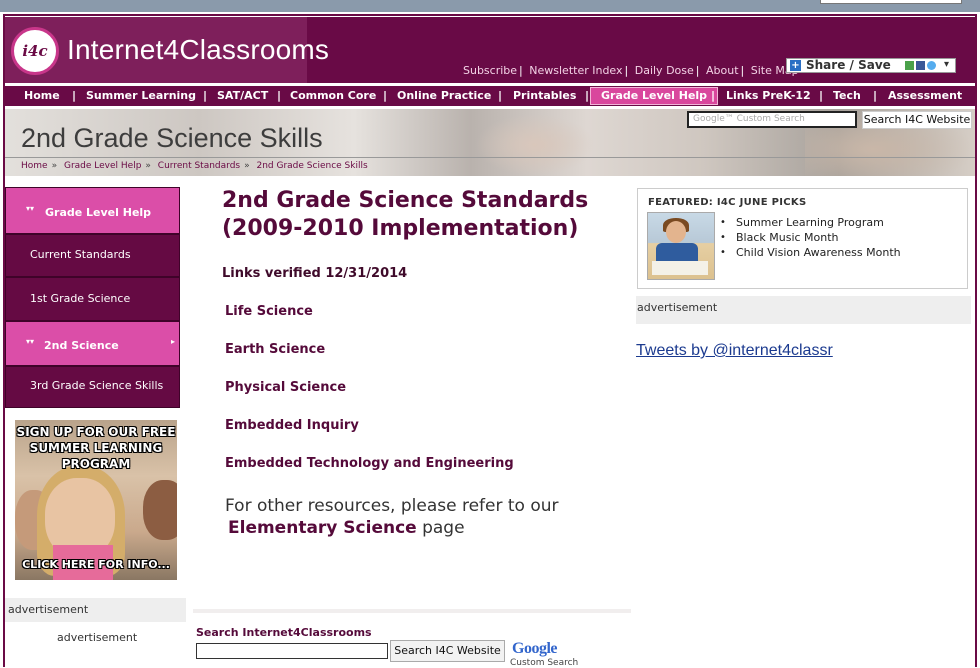  Describe the element at coordinates (292, 425) in the screenshot. I see `link-embedded-inquiry: Embedded Inquiry` at that location.